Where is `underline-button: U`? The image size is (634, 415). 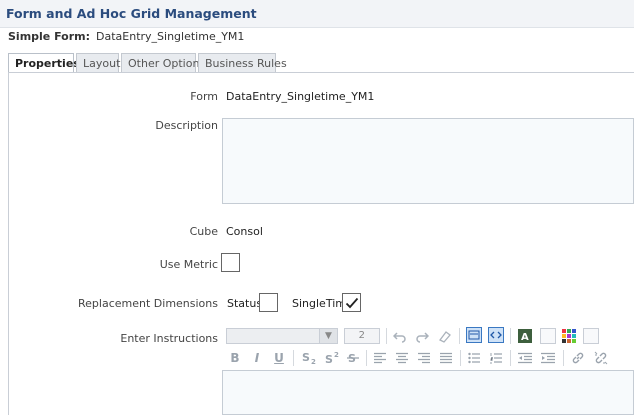 underline-button: U is located at coordinates (279, 358).